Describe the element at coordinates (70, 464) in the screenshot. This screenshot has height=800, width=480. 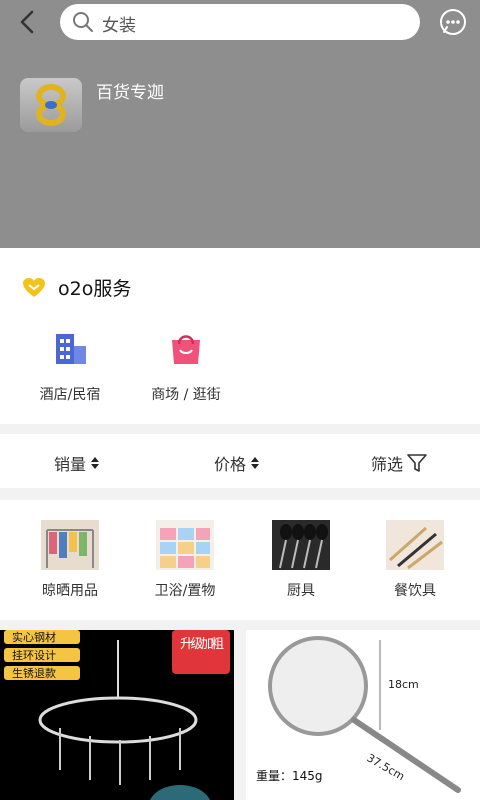
I see `sort-sales-label: 销量` at that location.